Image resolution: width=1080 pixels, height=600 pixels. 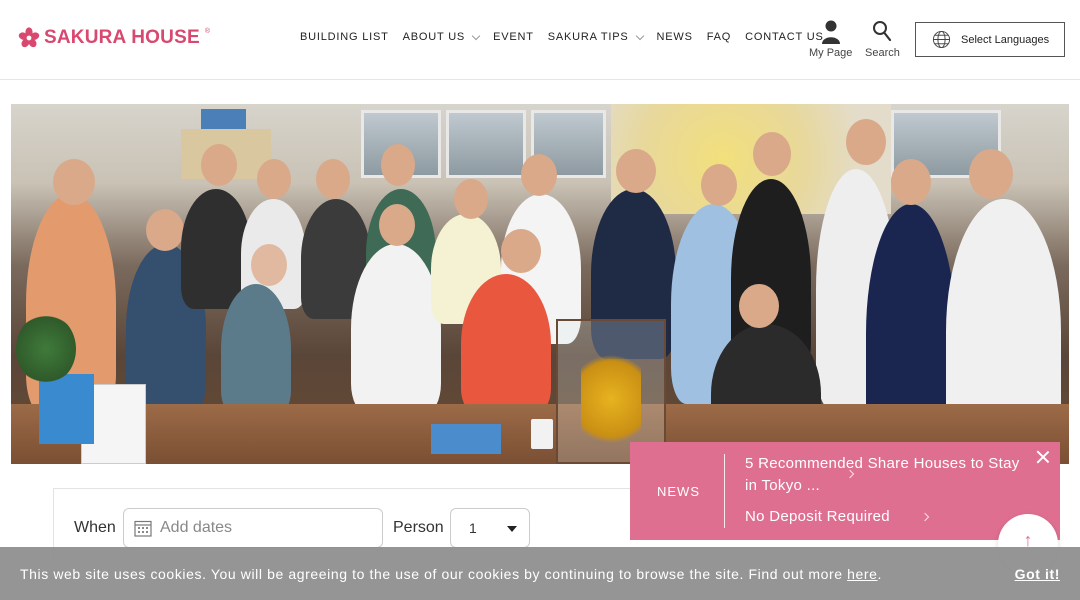 What do you see at coordinates (925, 517) in the screenshot?
I see `chevron-right-icon` at bounding box center [925, 517].